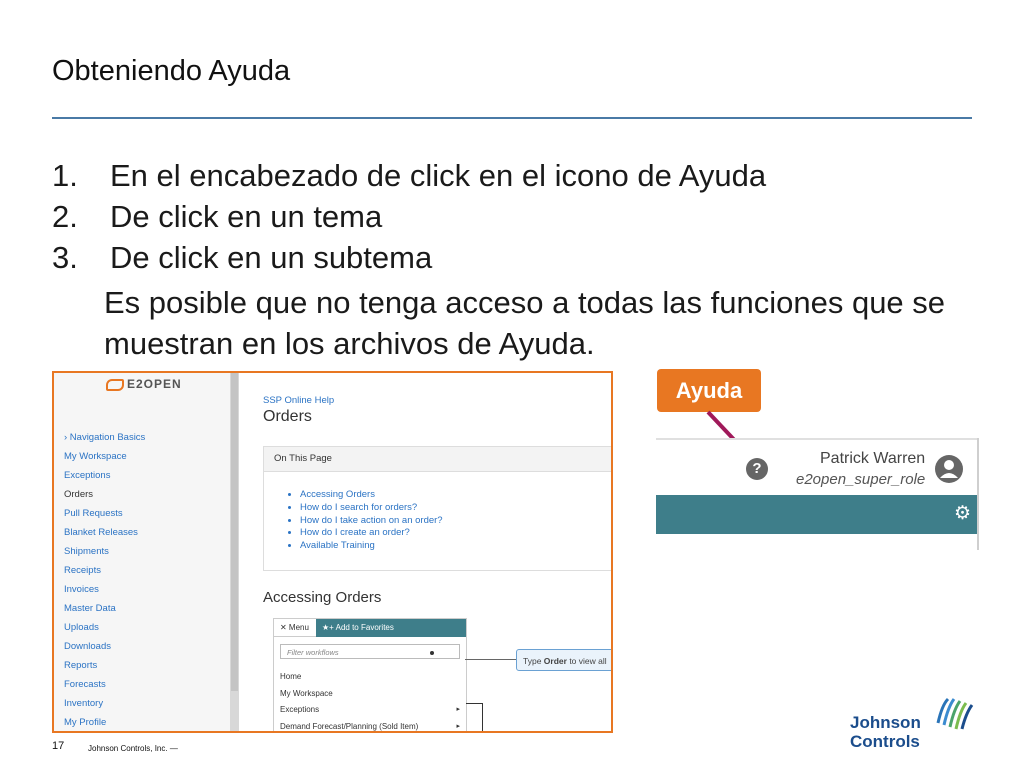  I want to click on nav-item-pull-requests: Pull Requests, so click(104, 513).